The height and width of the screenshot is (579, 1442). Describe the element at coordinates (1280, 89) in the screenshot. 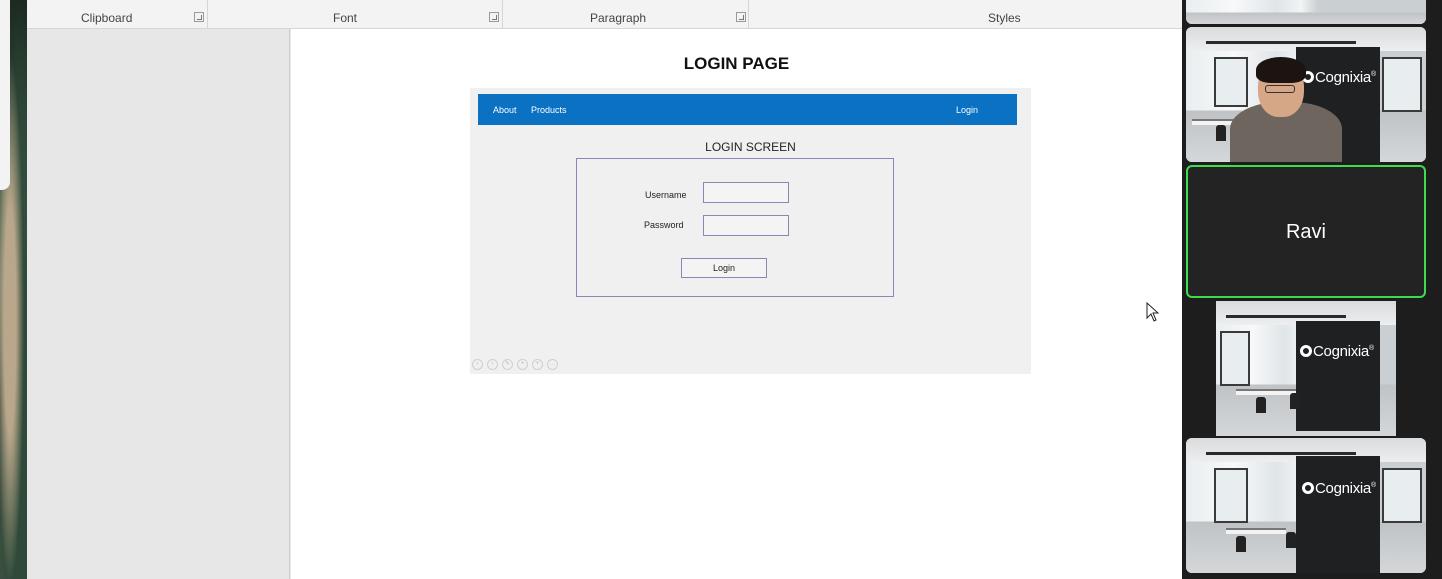

I see `person-glasses` at that location.